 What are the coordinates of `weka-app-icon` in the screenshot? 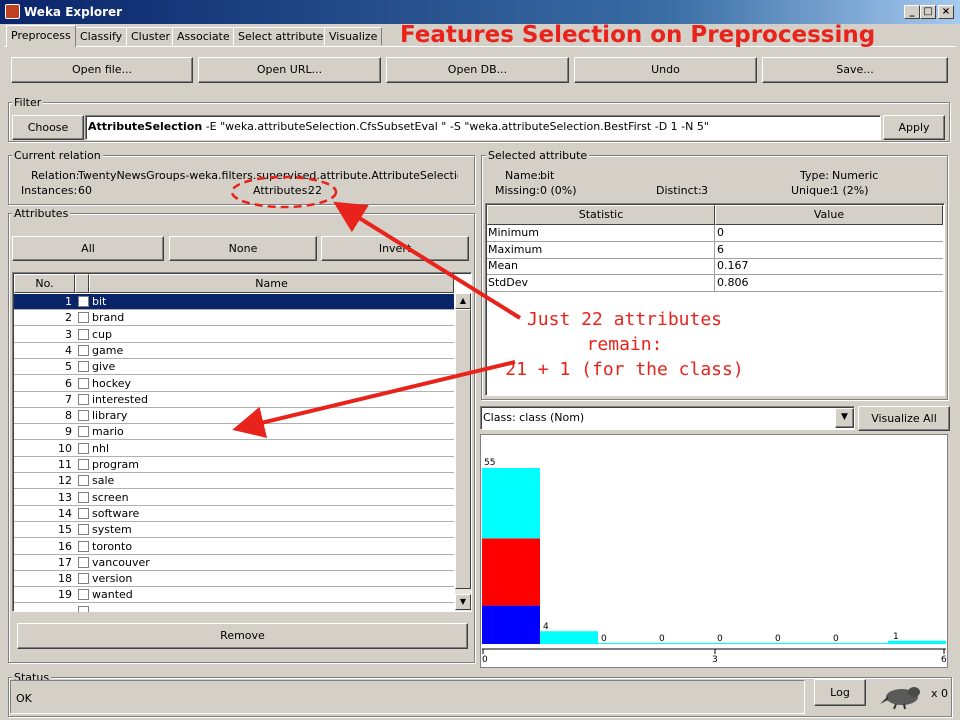 It's located at (12, 11).